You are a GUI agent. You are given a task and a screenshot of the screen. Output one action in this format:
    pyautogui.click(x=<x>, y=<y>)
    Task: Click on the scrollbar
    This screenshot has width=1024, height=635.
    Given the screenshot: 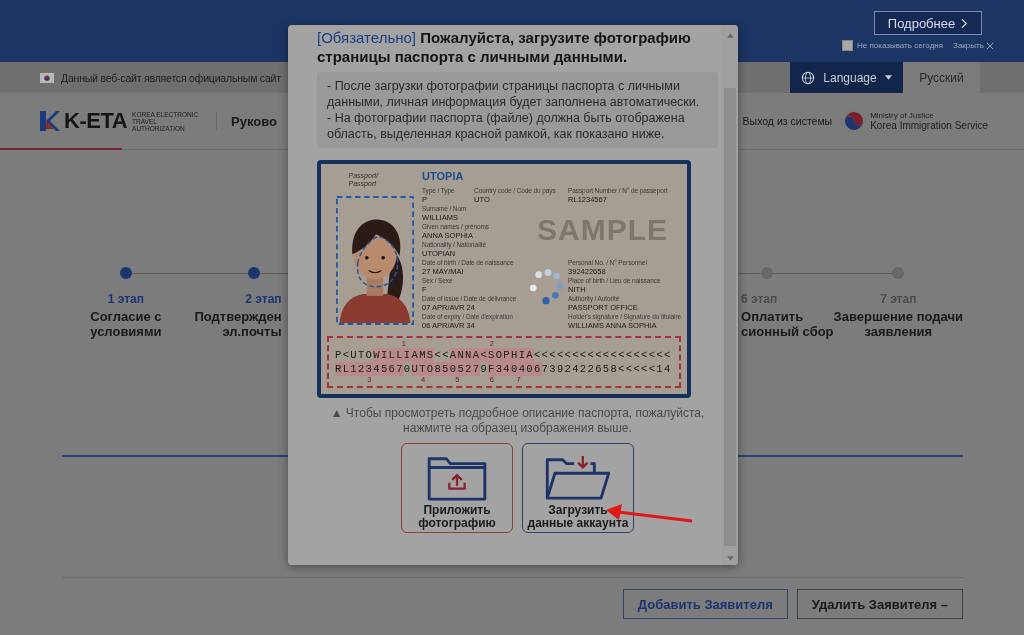 What is the action you would take?
    pyautogui.click(x=730, y=295)
    